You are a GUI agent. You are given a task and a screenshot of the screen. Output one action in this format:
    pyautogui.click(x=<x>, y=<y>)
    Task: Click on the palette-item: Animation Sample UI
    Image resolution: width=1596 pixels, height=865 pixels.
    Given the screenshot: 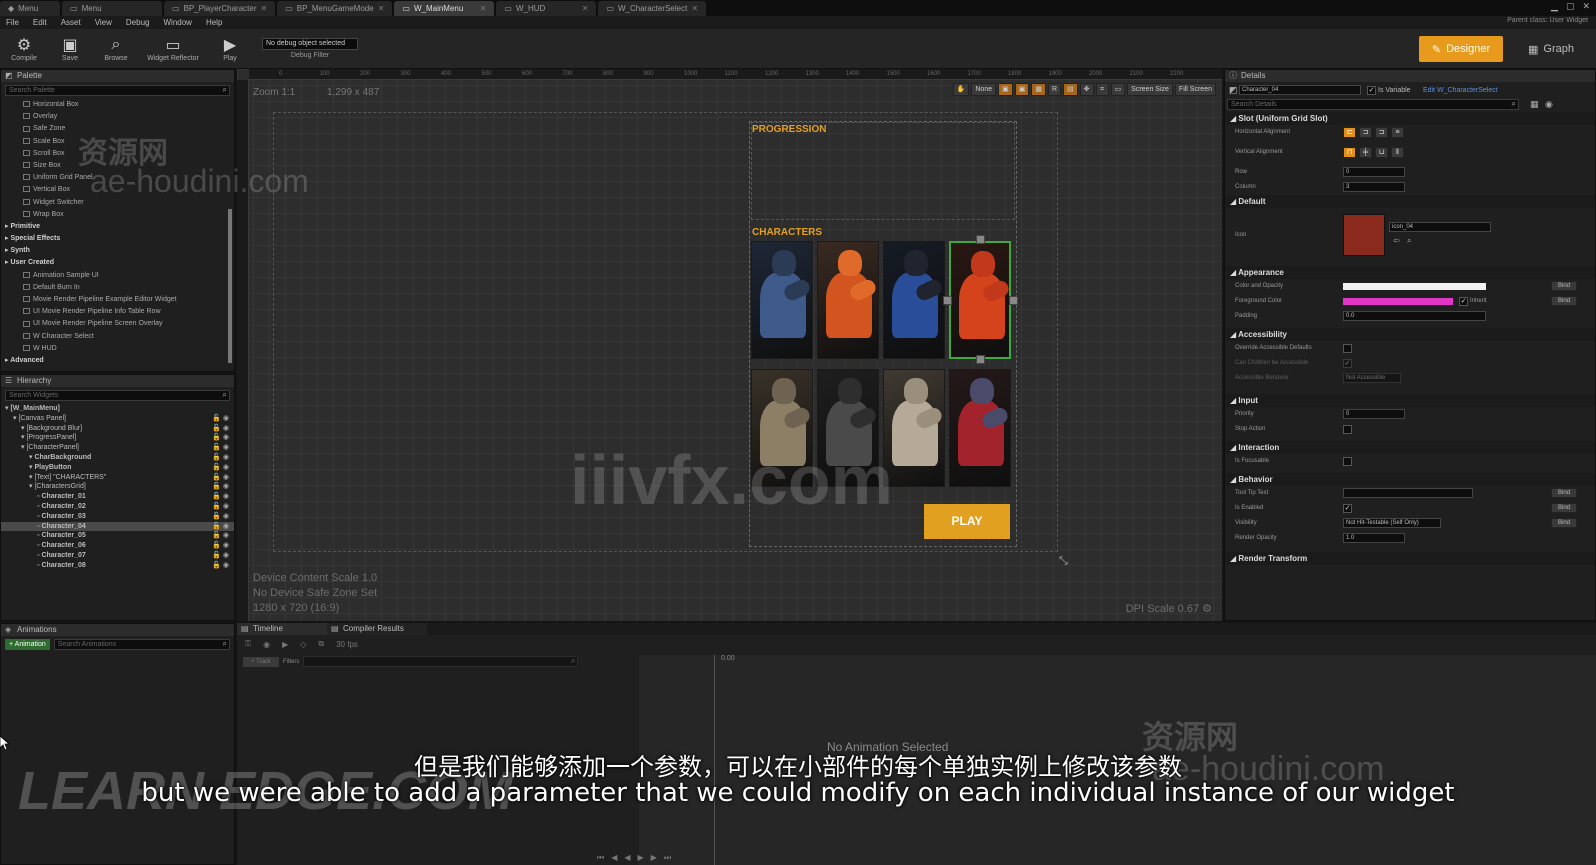 What is the action you would take?
    pyautogui.click(x=117, y=276)
    